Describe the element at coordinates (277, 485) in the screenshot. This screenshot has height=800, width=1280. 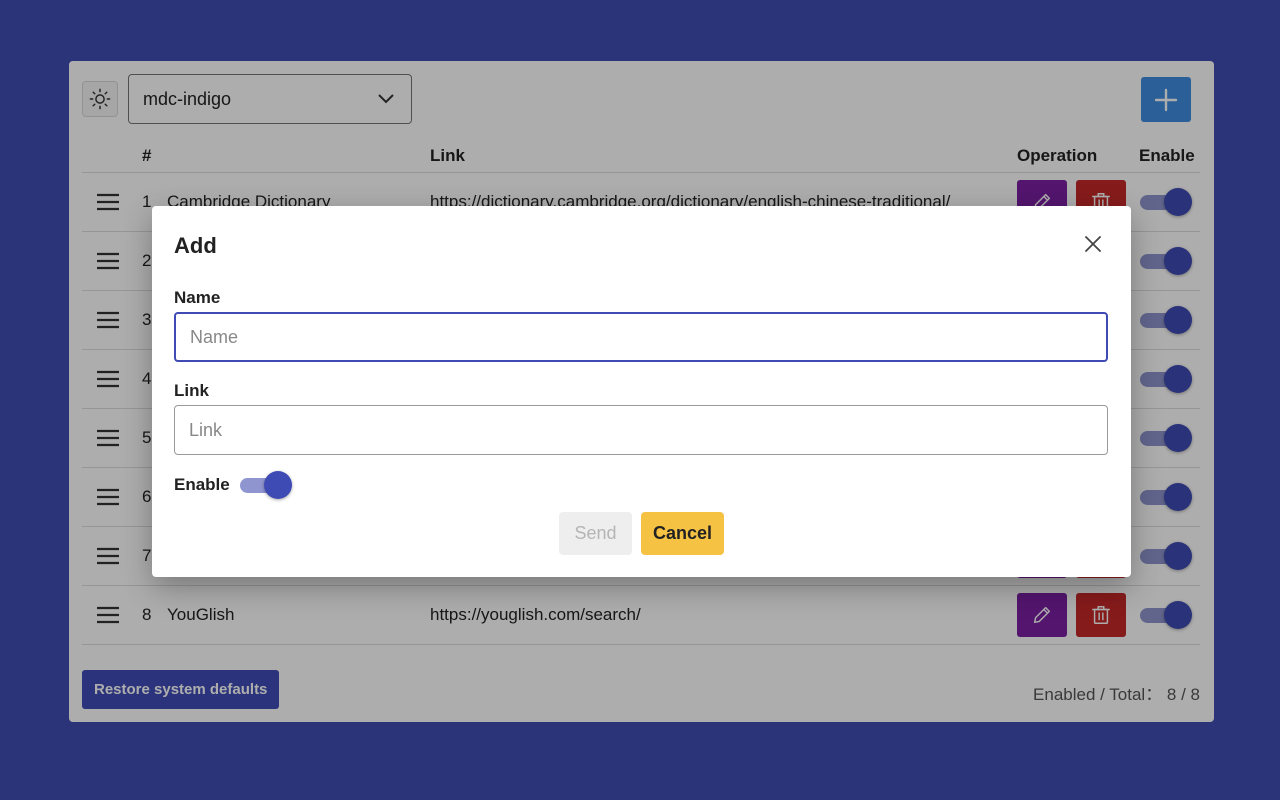
I see `toggle-knob` at that location.